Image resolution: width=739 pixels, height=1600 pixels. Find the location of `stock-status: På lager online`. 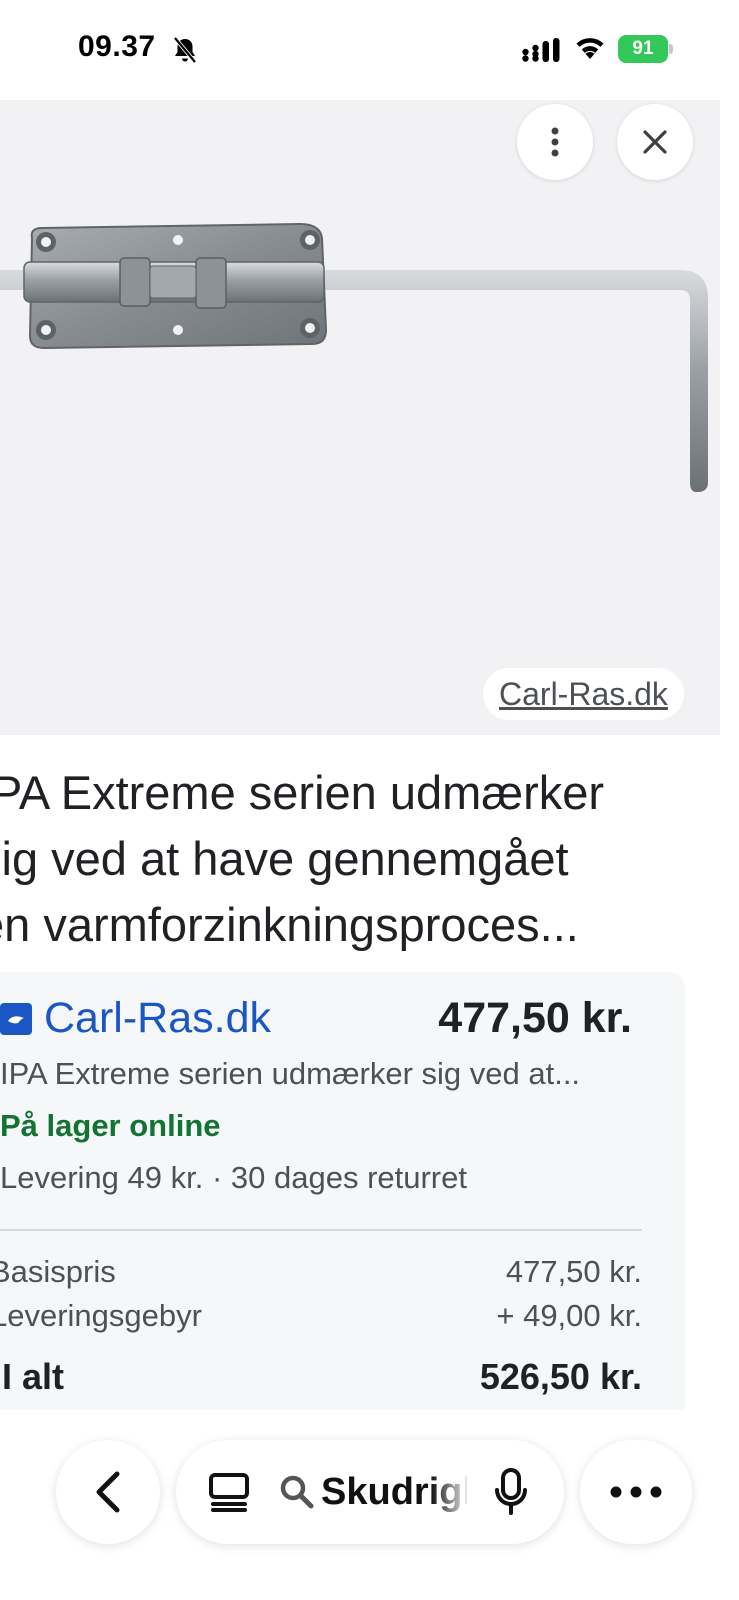

stock-status: På lager online is located at coordinates (110, 1125).